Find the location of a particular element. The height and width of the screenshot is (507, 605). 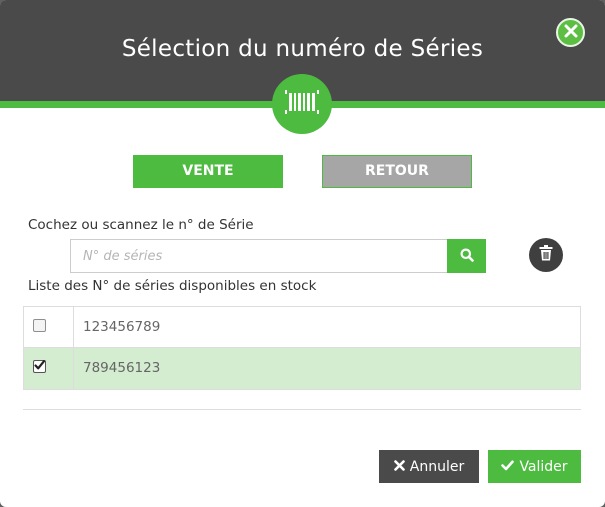

trash-icon is located at coordinates (546, 255).